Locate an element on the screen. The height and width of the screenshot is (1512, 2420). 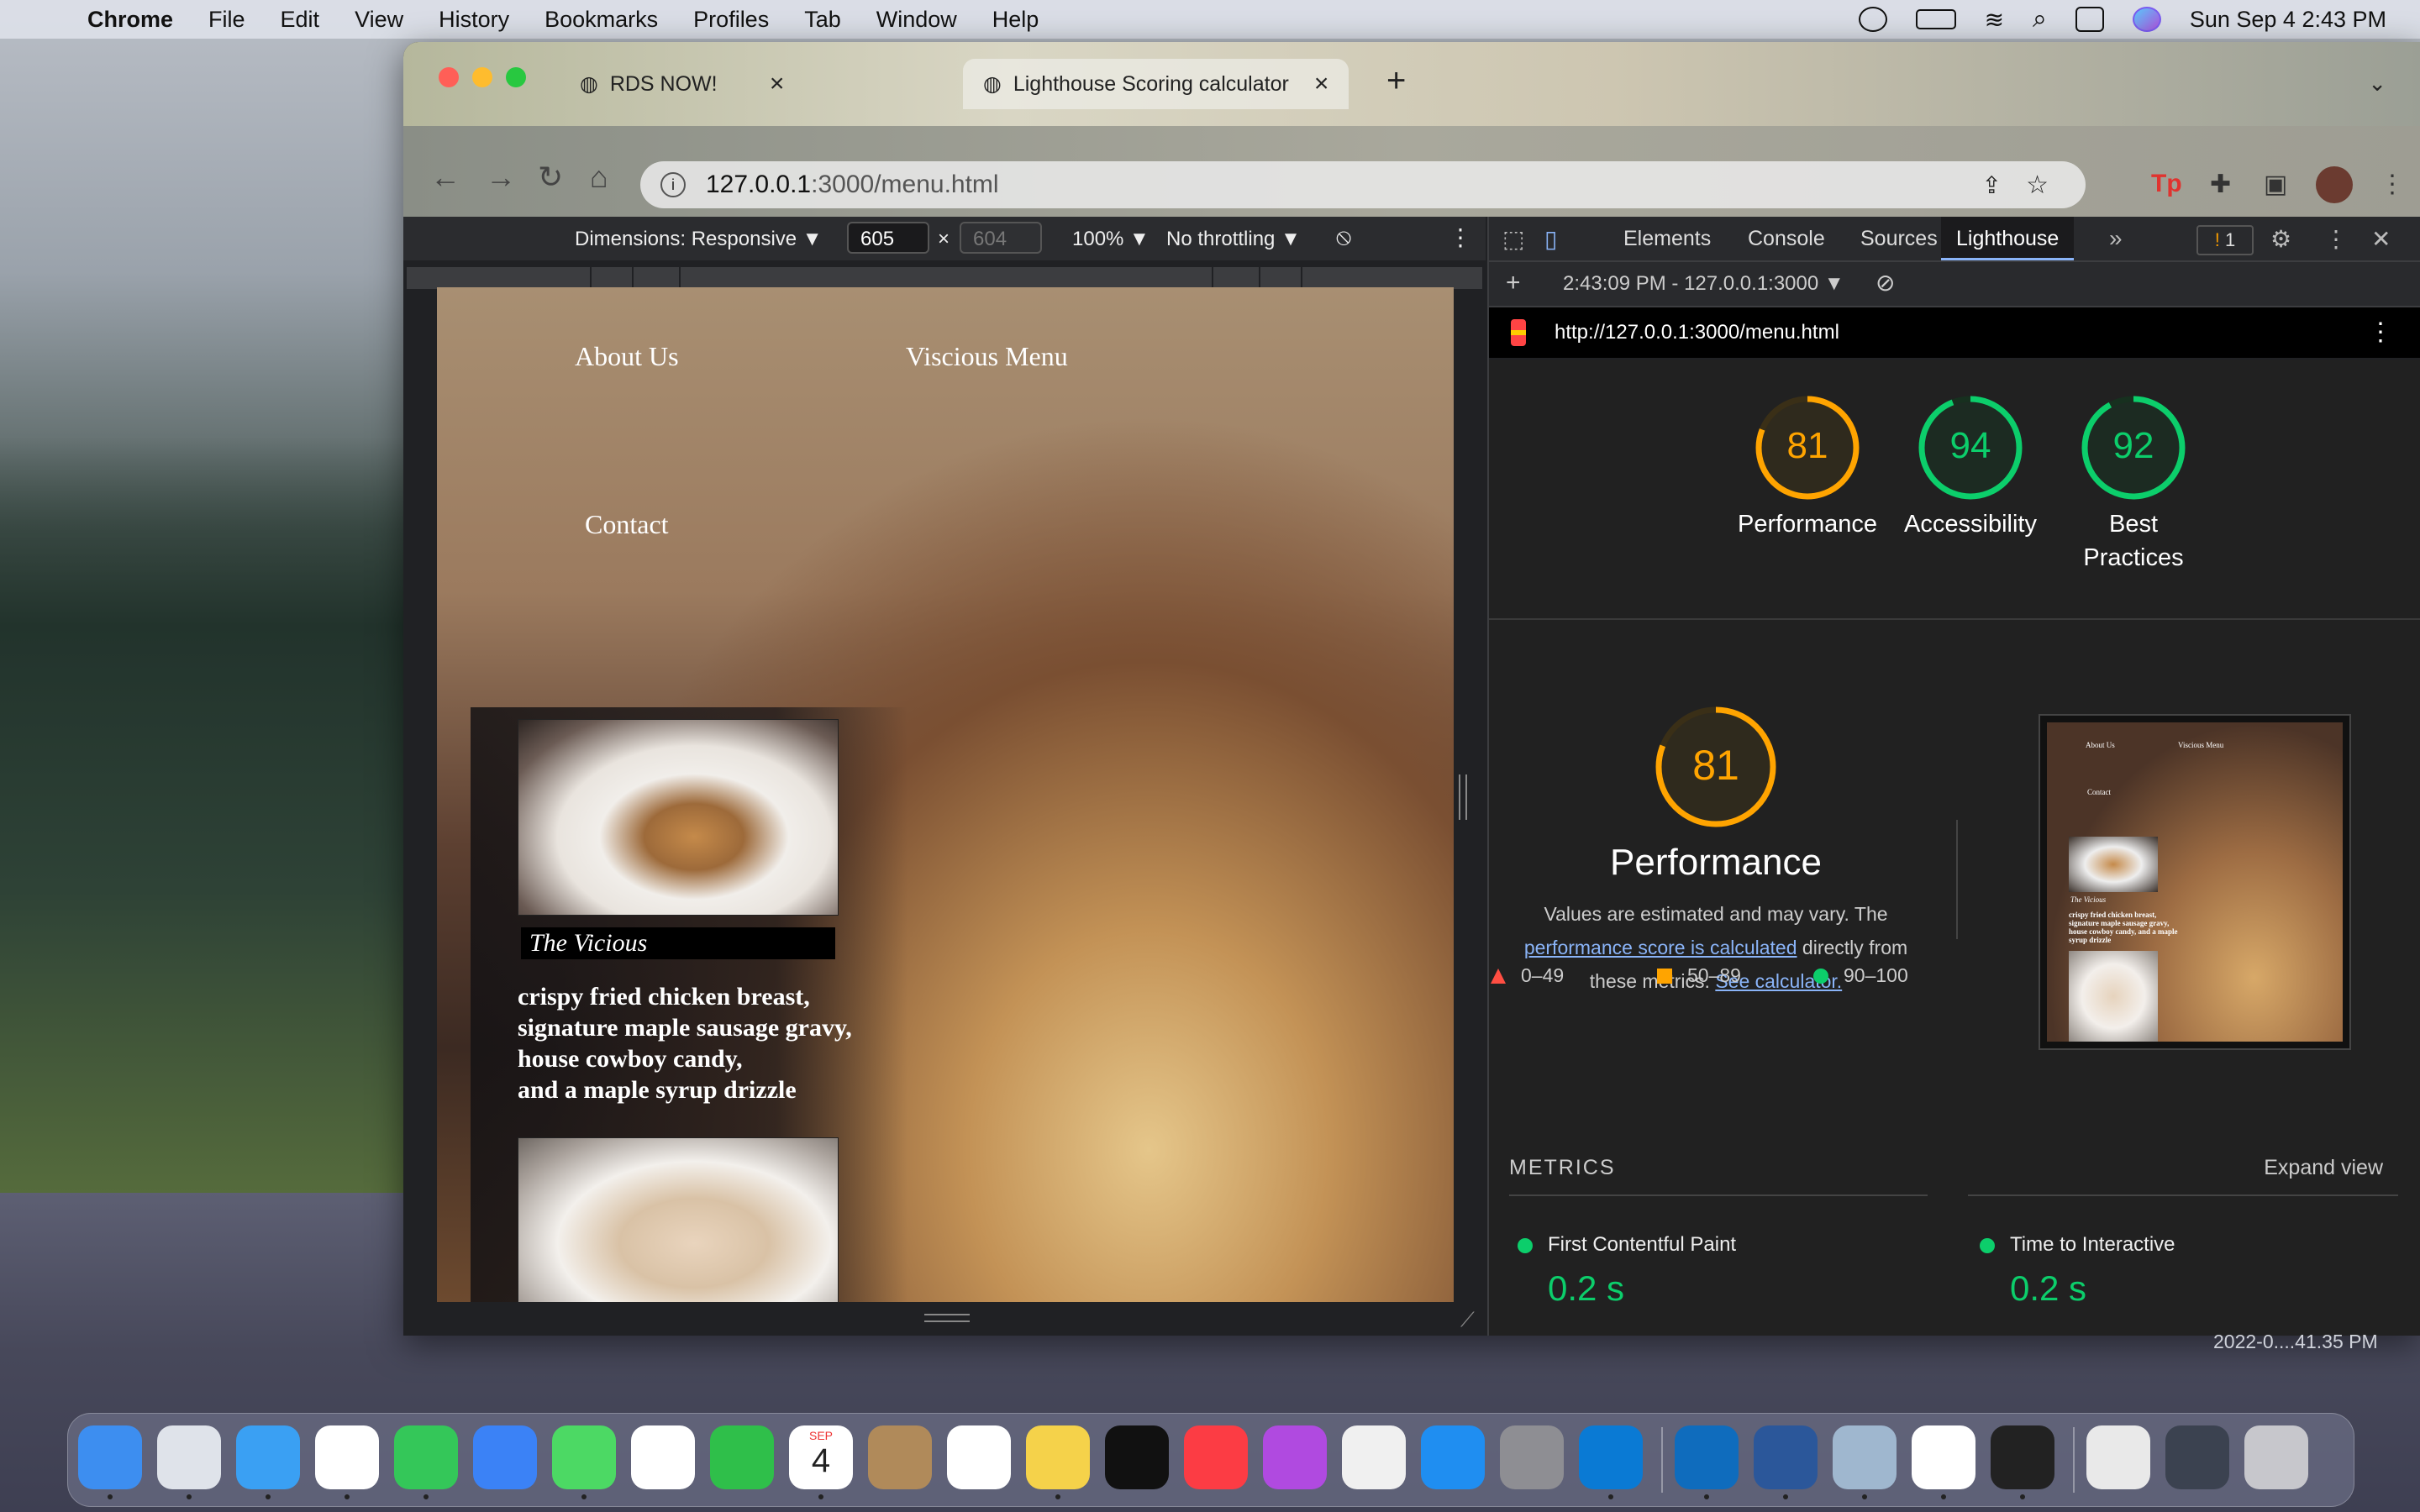
gauge-best-practices: 92 Best Practices is located at coordinates (2133, 484).